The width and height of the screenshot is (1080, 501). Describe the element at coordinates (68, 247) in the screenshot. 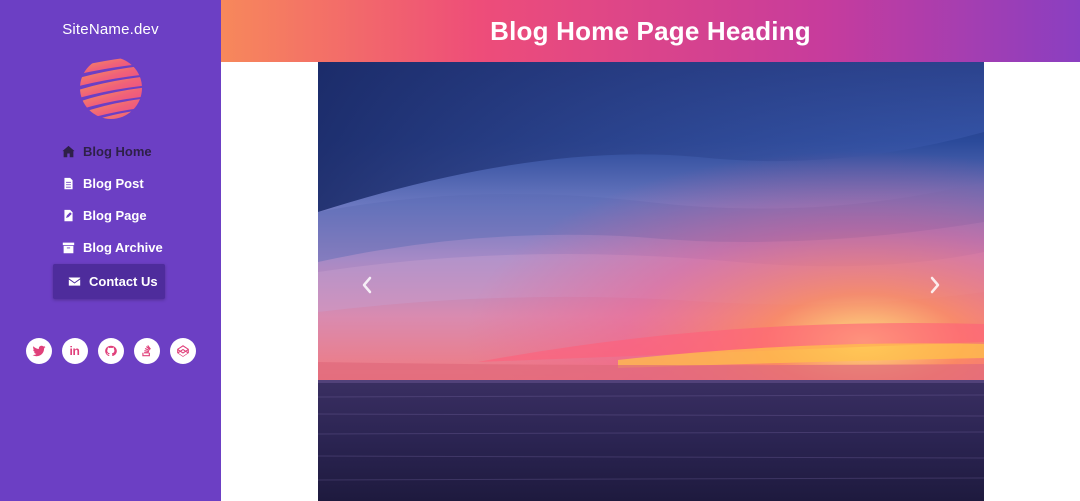

I see `archive-icon` at that location.